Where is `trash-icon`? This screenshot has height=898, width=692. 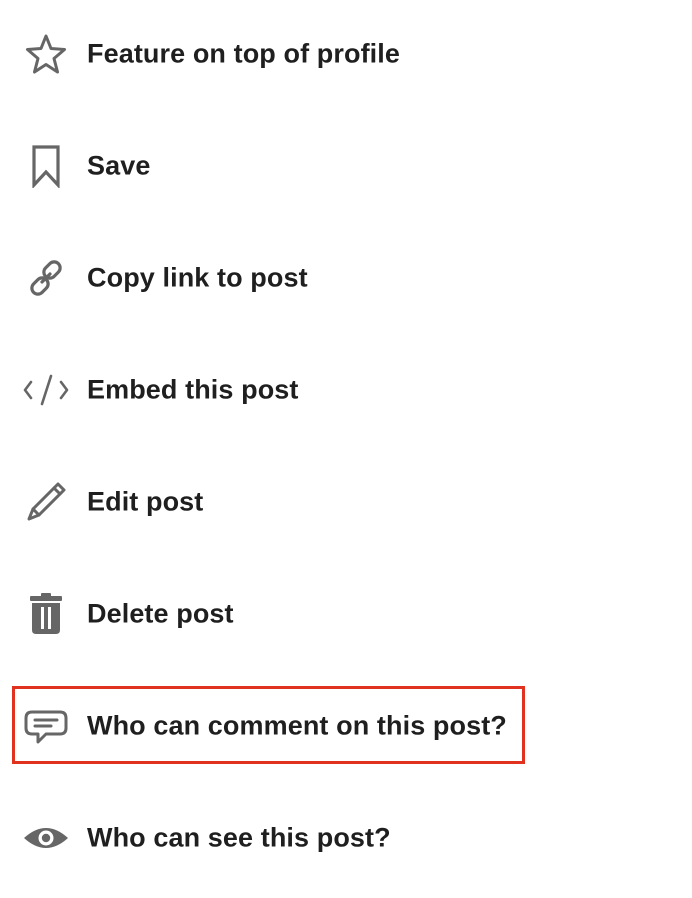
trash-icon is located at coordinates (46, 614).